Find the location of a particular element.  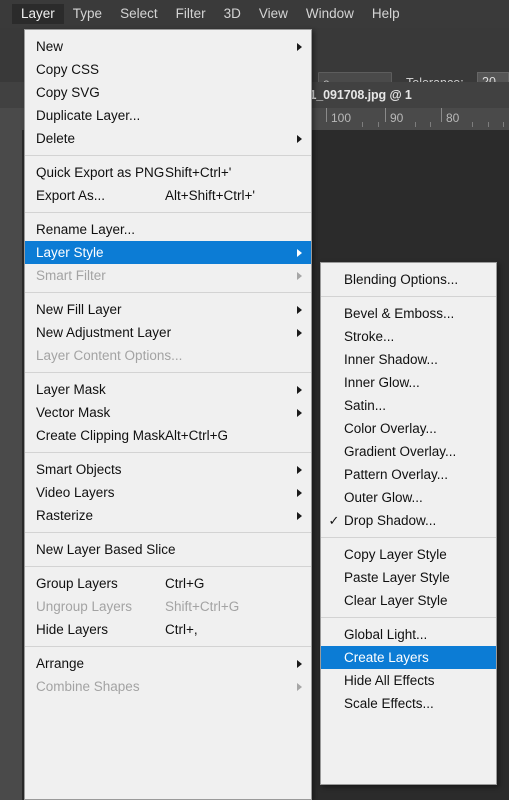

layer-menu-item-quick-export-as-png: Quick Export as PNG Shift+Ctrl+' is located at coordinates (168, 172).